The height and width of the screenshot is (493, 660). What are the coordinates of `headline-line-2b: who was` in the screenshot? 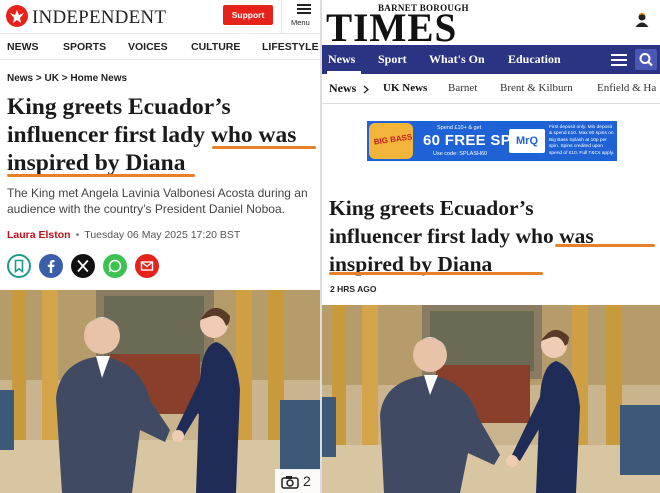 It's located at (253, 135).